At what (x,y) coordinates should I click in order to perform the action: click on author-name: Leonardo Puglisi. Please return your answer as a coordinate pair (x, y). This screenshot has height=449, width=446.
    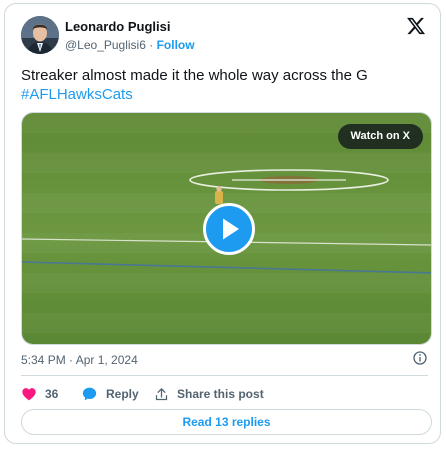
    Looking at the image, I should click on (117, 26).